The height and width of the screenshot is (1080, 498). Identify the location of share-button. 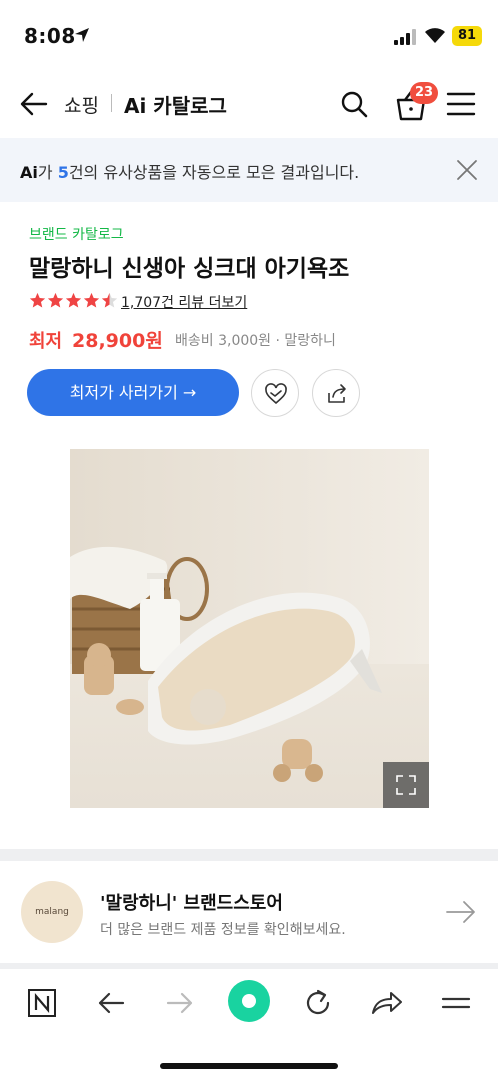
(336, 393).